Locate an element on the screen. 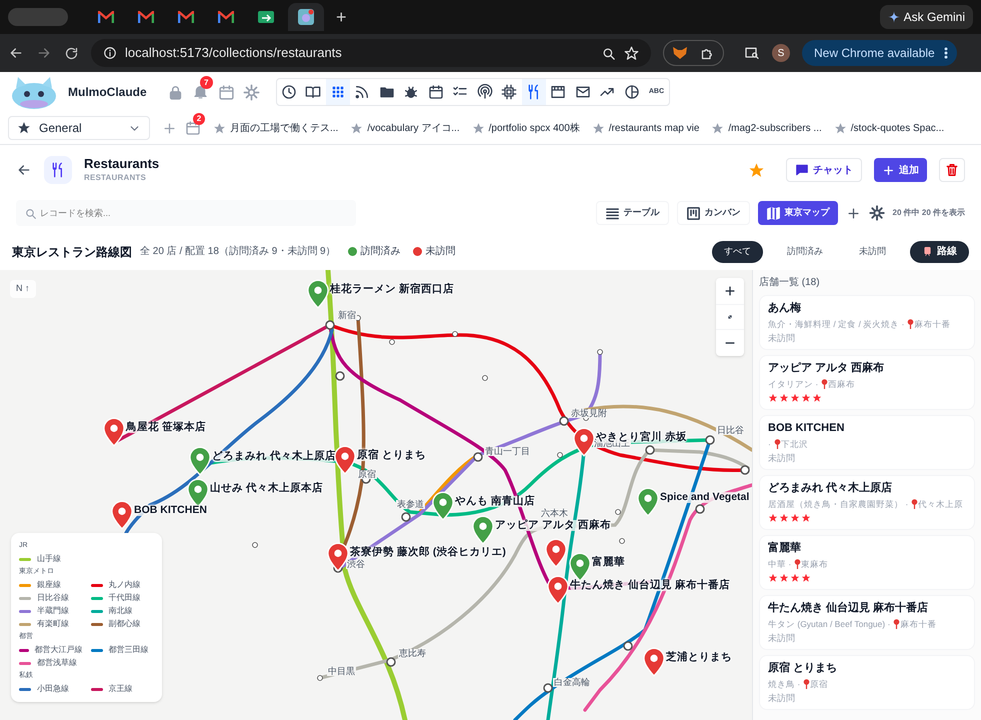 The height and width of the screenshot is (720, 981). zoom-icon is located at coordinates (608, 53).